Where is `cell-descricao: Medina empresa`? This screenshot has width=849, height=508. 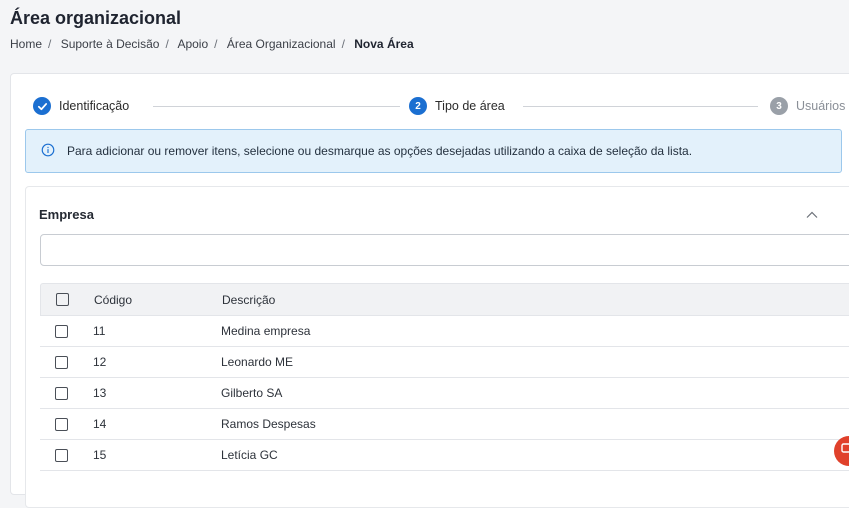
cell-descricao: Medina empresa is located at coordinates (266, 331).